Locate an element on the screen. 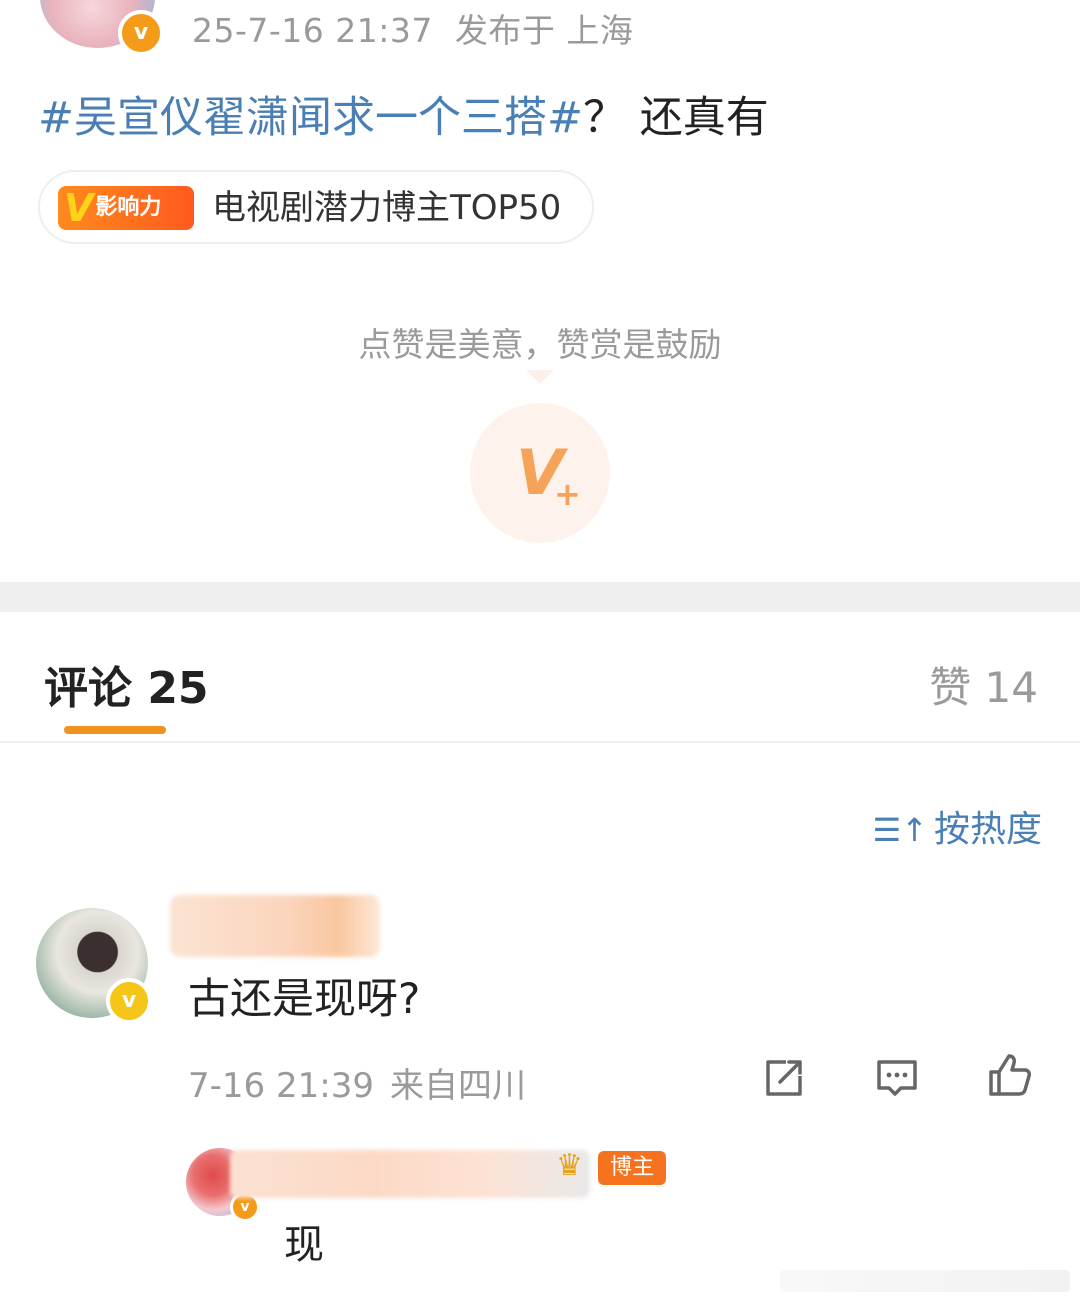 This screenshot has height=1302, width=1080. tab-likes: 赞 14 is located at coordinates (983, 684).